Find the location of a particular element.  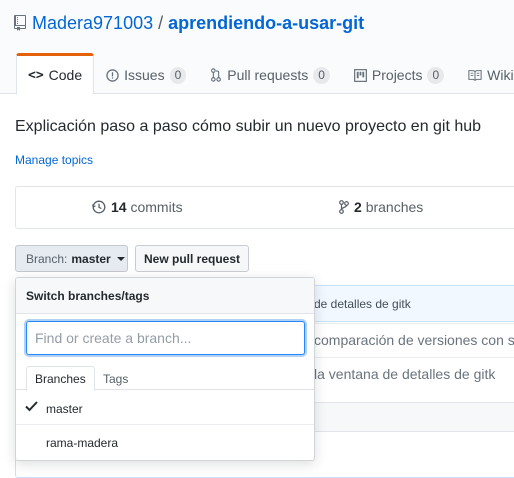

caret-down-icon is located at coordinates (120, 258).